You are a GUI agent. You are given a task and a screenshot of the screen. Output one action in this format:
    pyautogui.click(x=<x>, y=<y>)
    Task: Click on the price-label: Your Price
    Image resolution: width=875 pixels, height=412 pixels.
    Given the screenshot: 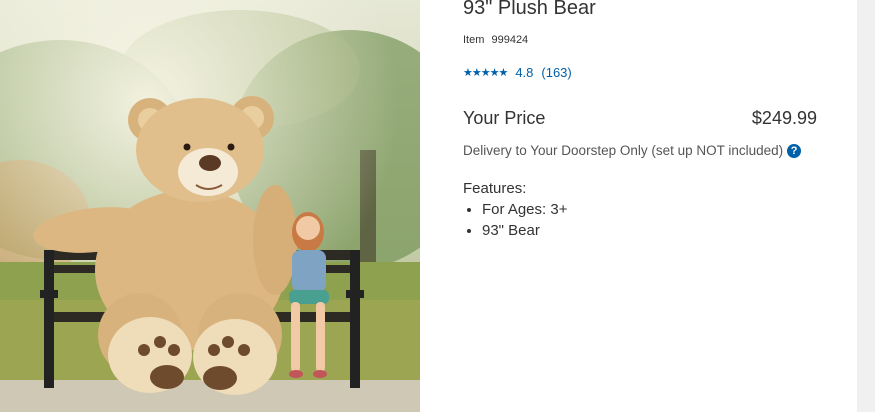 What is the action you would take?
    pyautogui.click(x=504, y=118)
    